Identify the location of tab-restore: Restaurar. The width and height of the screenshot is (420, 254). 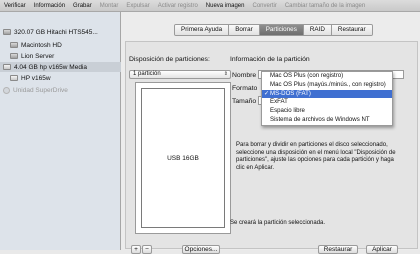
(351, 30).